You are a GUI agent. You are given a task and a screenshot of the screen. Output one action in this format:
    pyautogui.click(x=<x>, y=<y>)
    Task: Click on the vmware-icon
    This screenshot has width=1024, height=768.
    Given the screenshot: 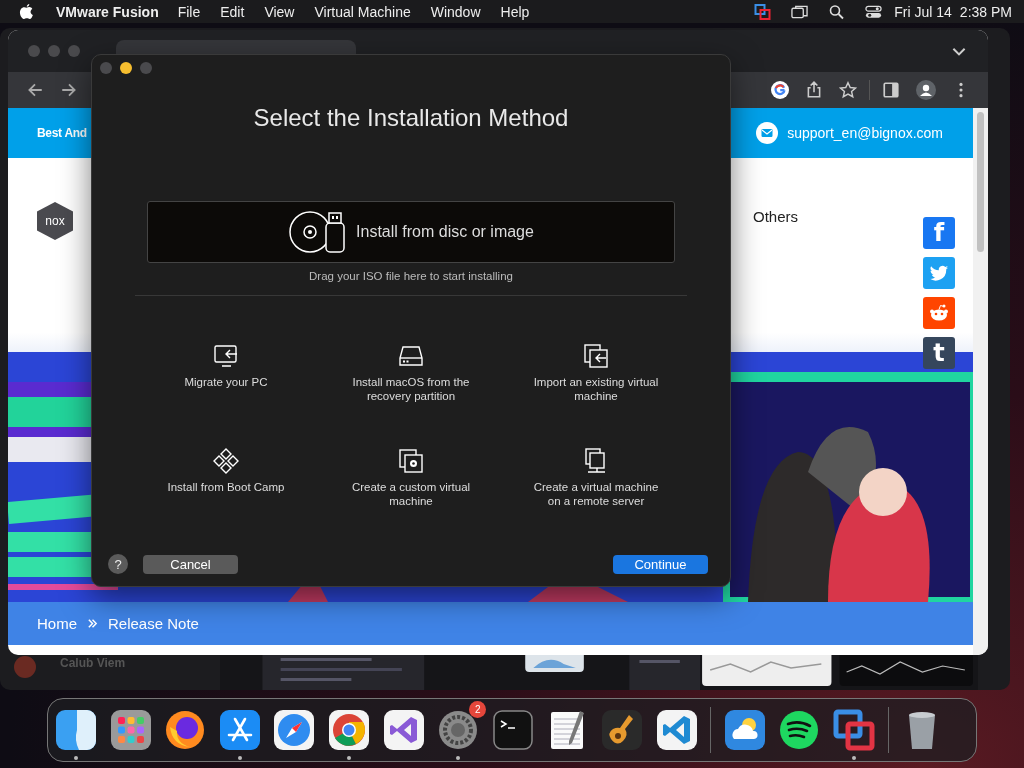 What is the action you would take?
    pyautogui.click(x=853, y=730)
    